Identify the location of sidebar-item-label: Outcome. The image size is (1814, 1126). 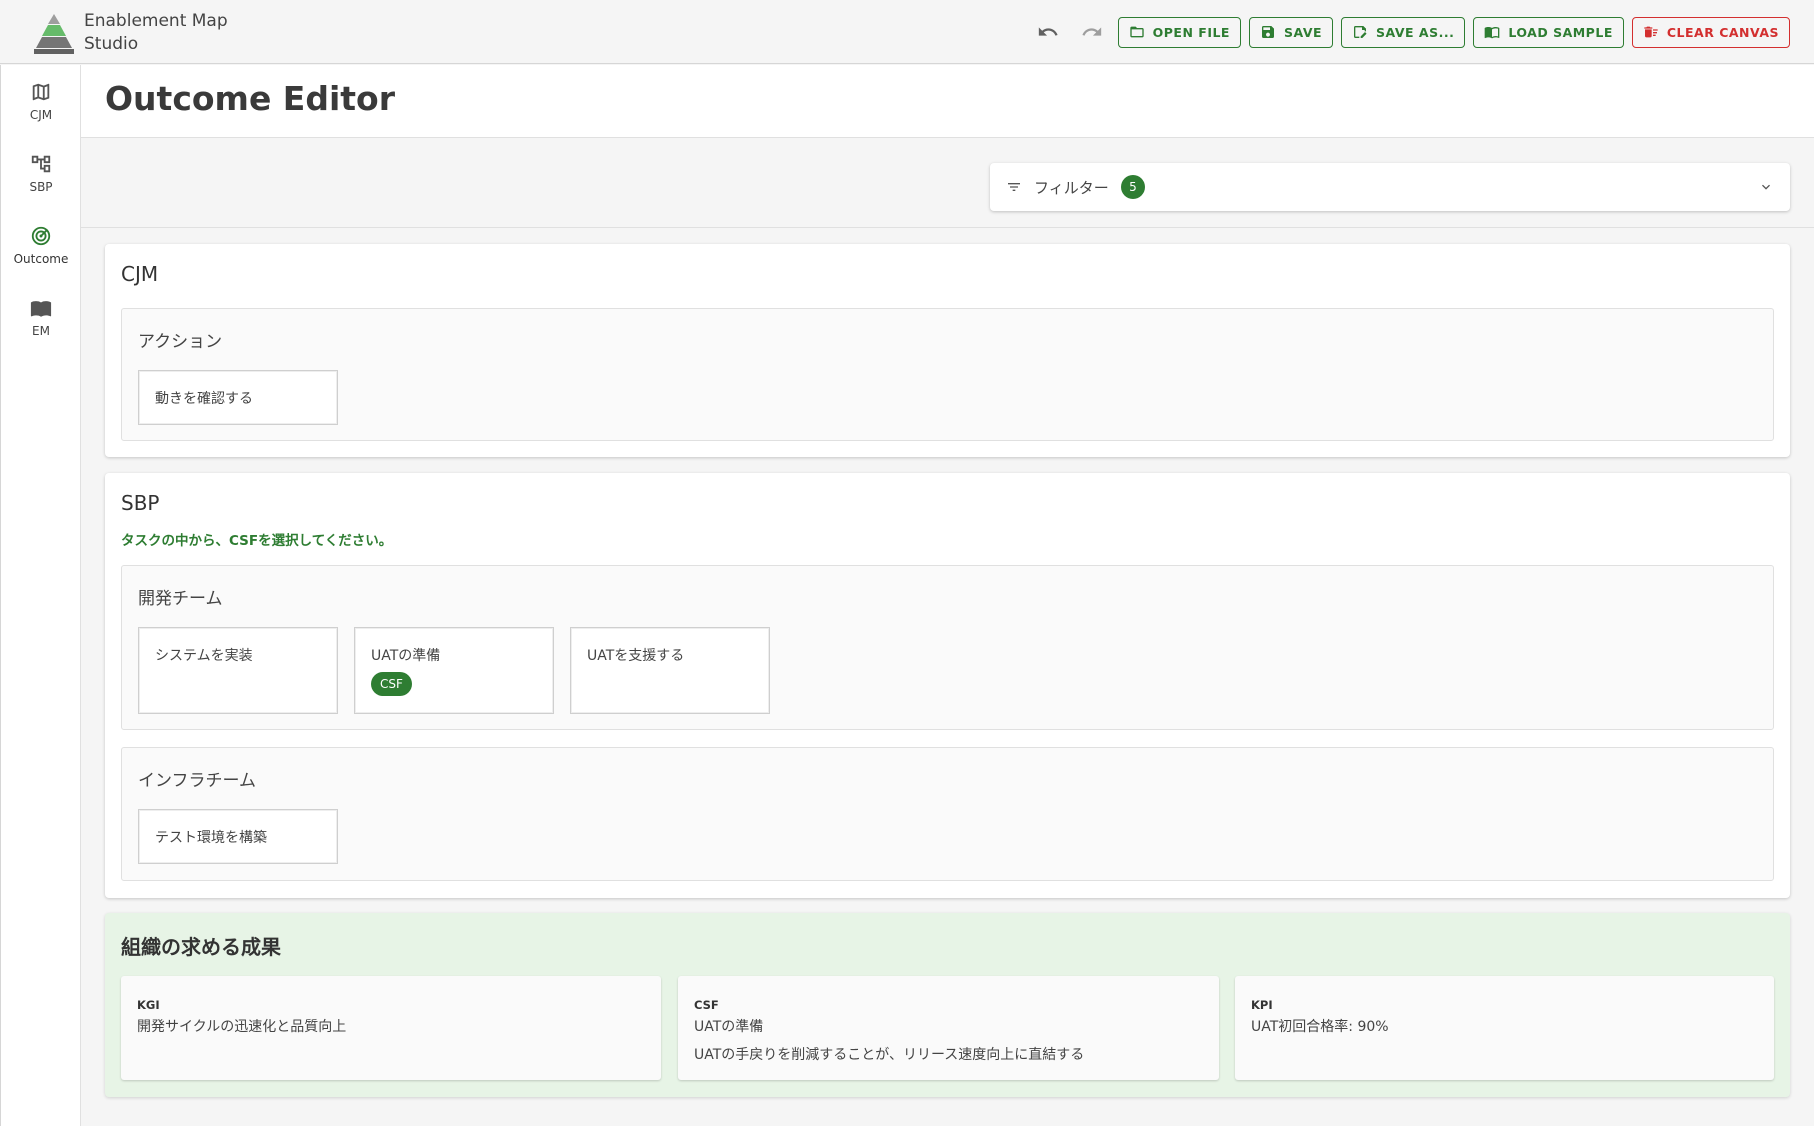
(41, 258).